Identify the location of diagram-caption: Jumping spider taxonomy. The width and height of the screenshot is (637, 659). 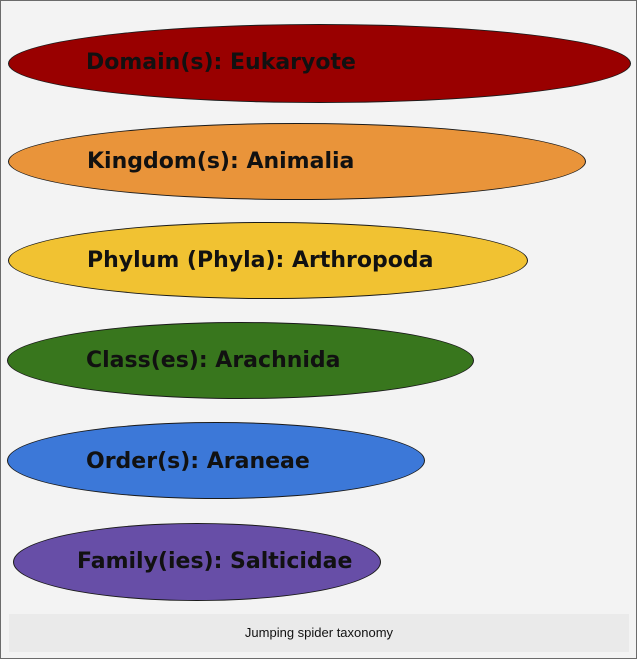
(319, 632).